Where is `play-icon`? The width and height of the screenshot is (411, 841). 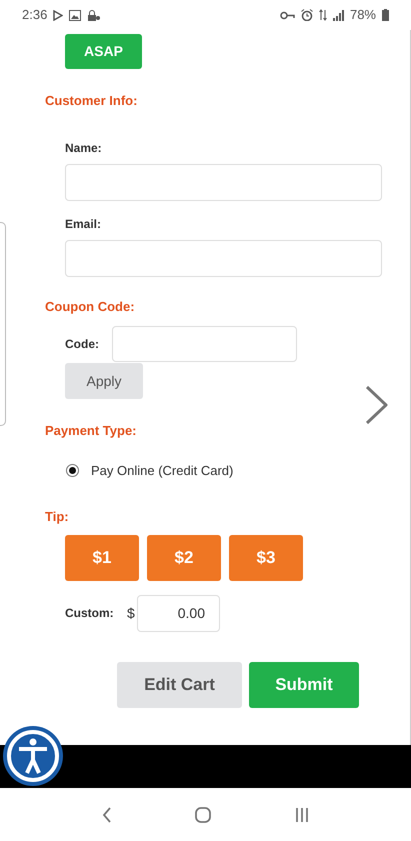 play-icon is located at coordinates (58, 15).